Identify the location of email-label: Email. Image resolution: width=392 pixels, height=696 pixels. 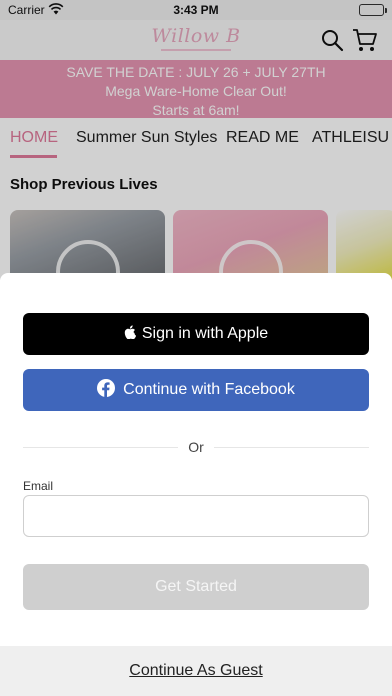
(38, 486).